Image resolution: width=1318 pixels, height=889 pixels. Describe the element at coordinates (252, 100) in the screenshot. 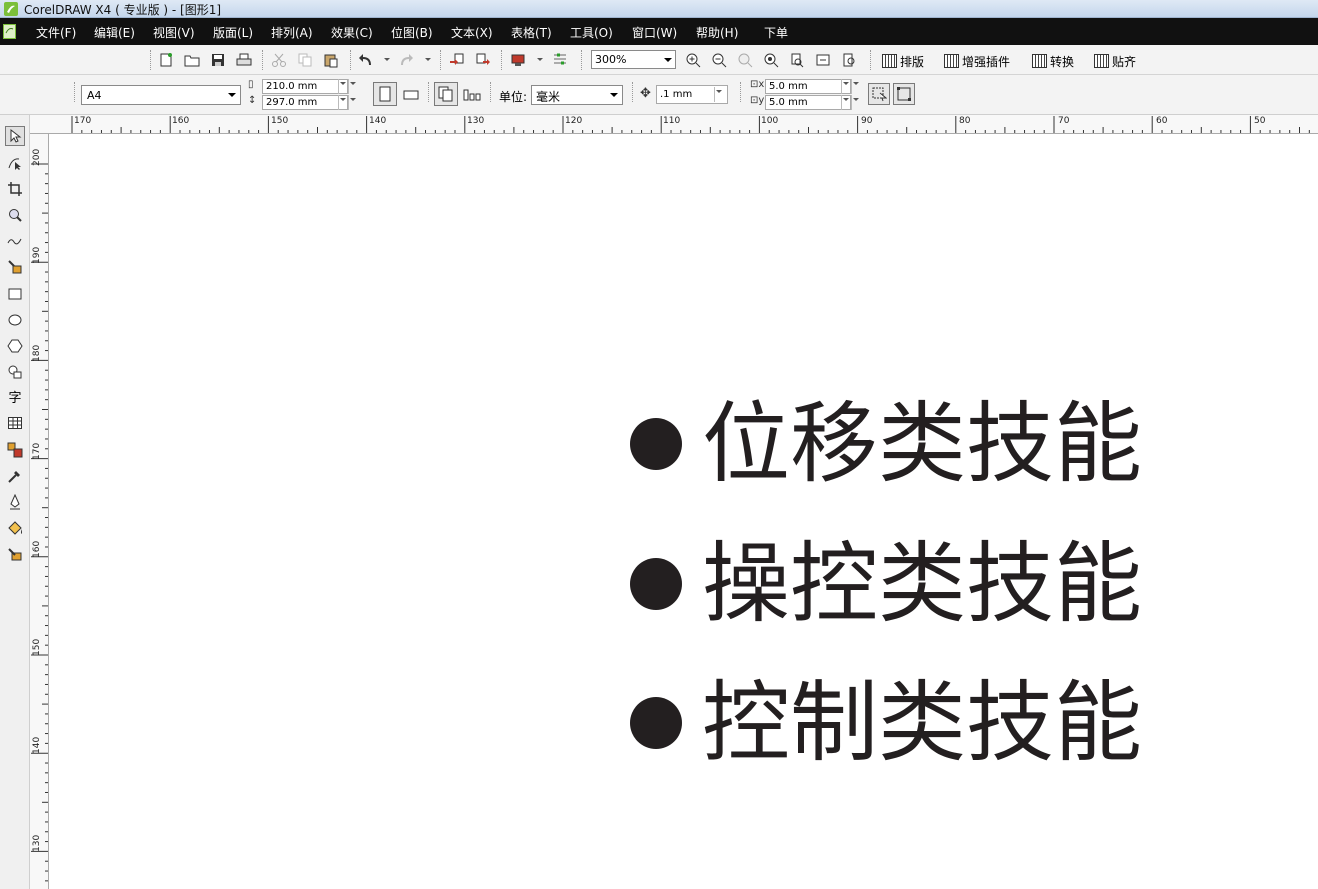

I see `page-height-icon: ↕` at that location.